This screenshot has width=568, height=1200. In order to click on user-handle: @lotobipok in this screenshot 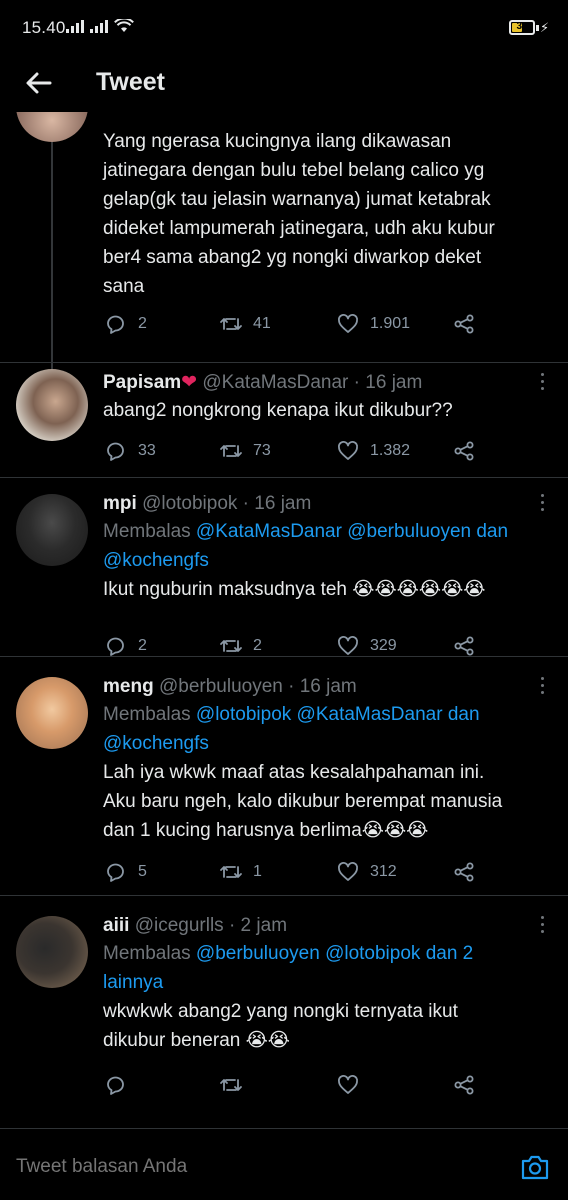, I will do `click(189, 503)`.